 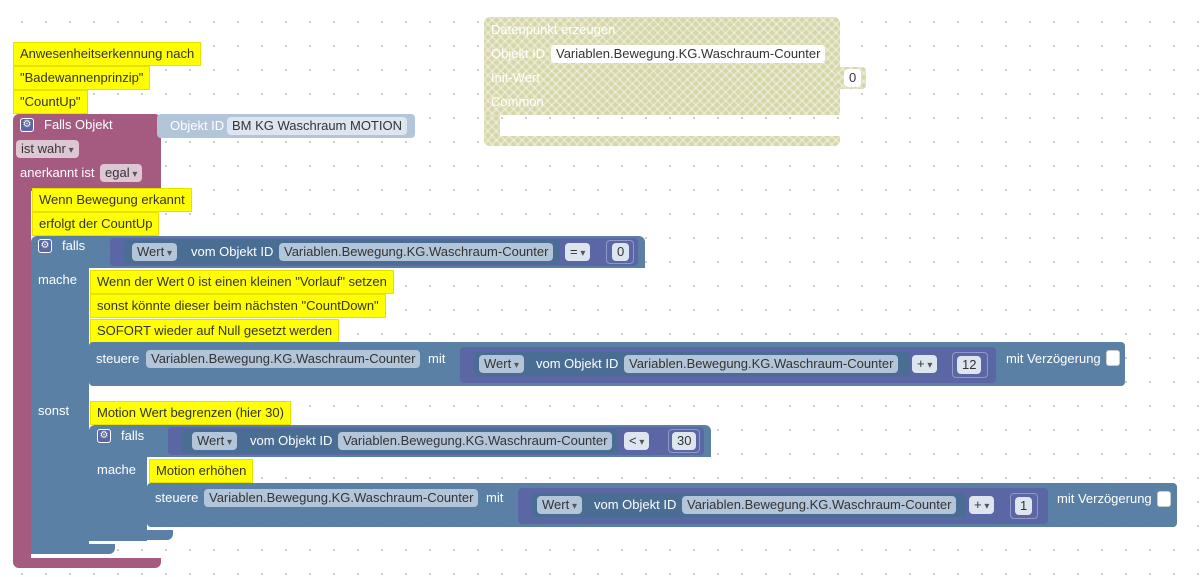 What do you see at coordinates (60, 392) in the screenshot?
I see `if-block-sonst-bar` at bounding box center [60, 392].